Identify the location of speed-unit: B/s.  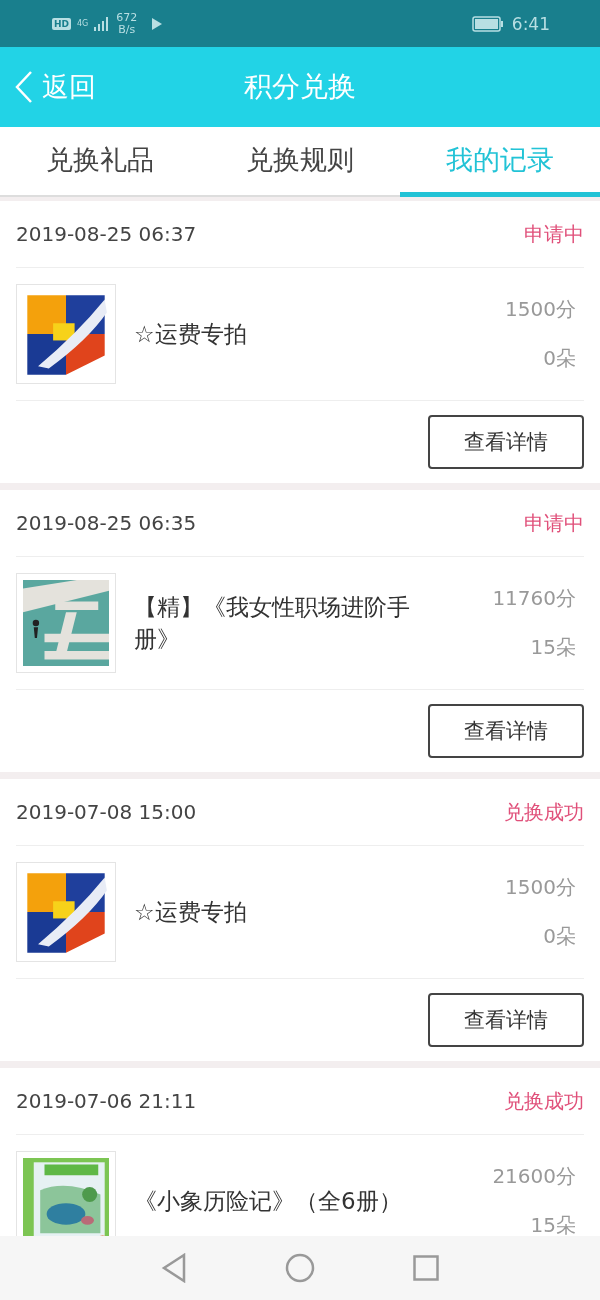
(127, 29).